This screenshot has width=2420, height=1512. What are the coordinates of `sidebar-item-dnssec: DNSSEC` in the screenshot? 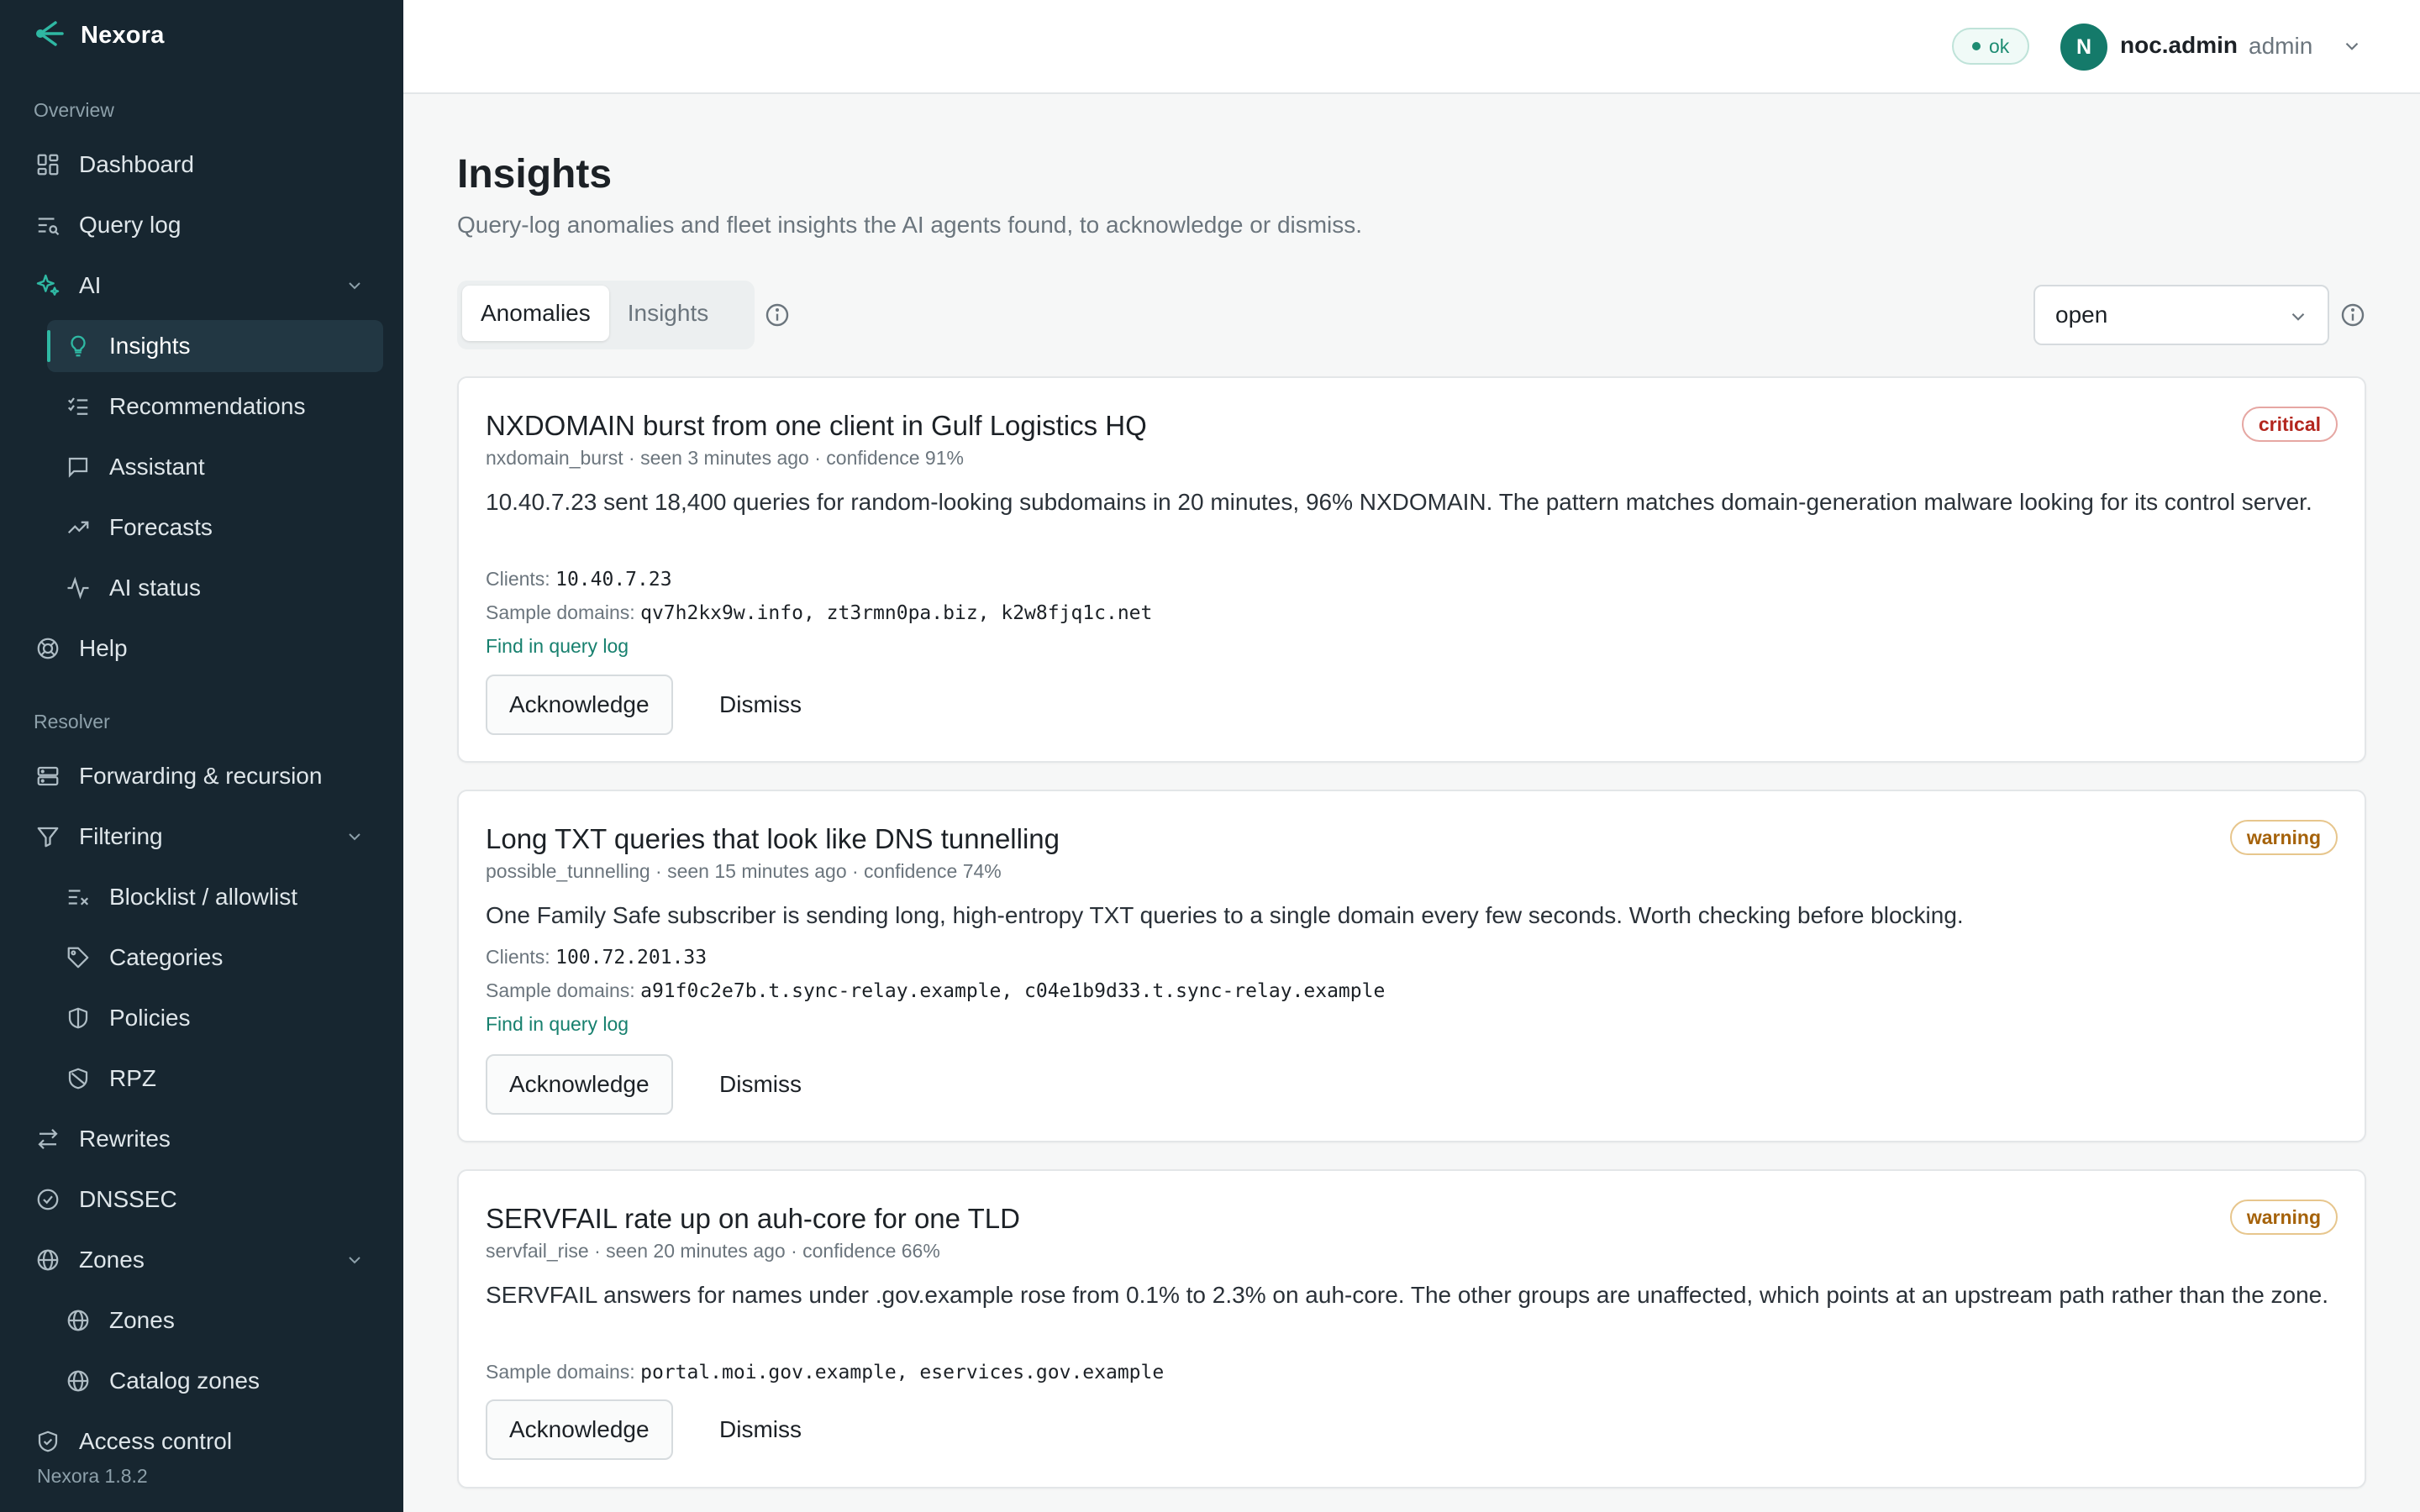 It's located at (208, 1199).